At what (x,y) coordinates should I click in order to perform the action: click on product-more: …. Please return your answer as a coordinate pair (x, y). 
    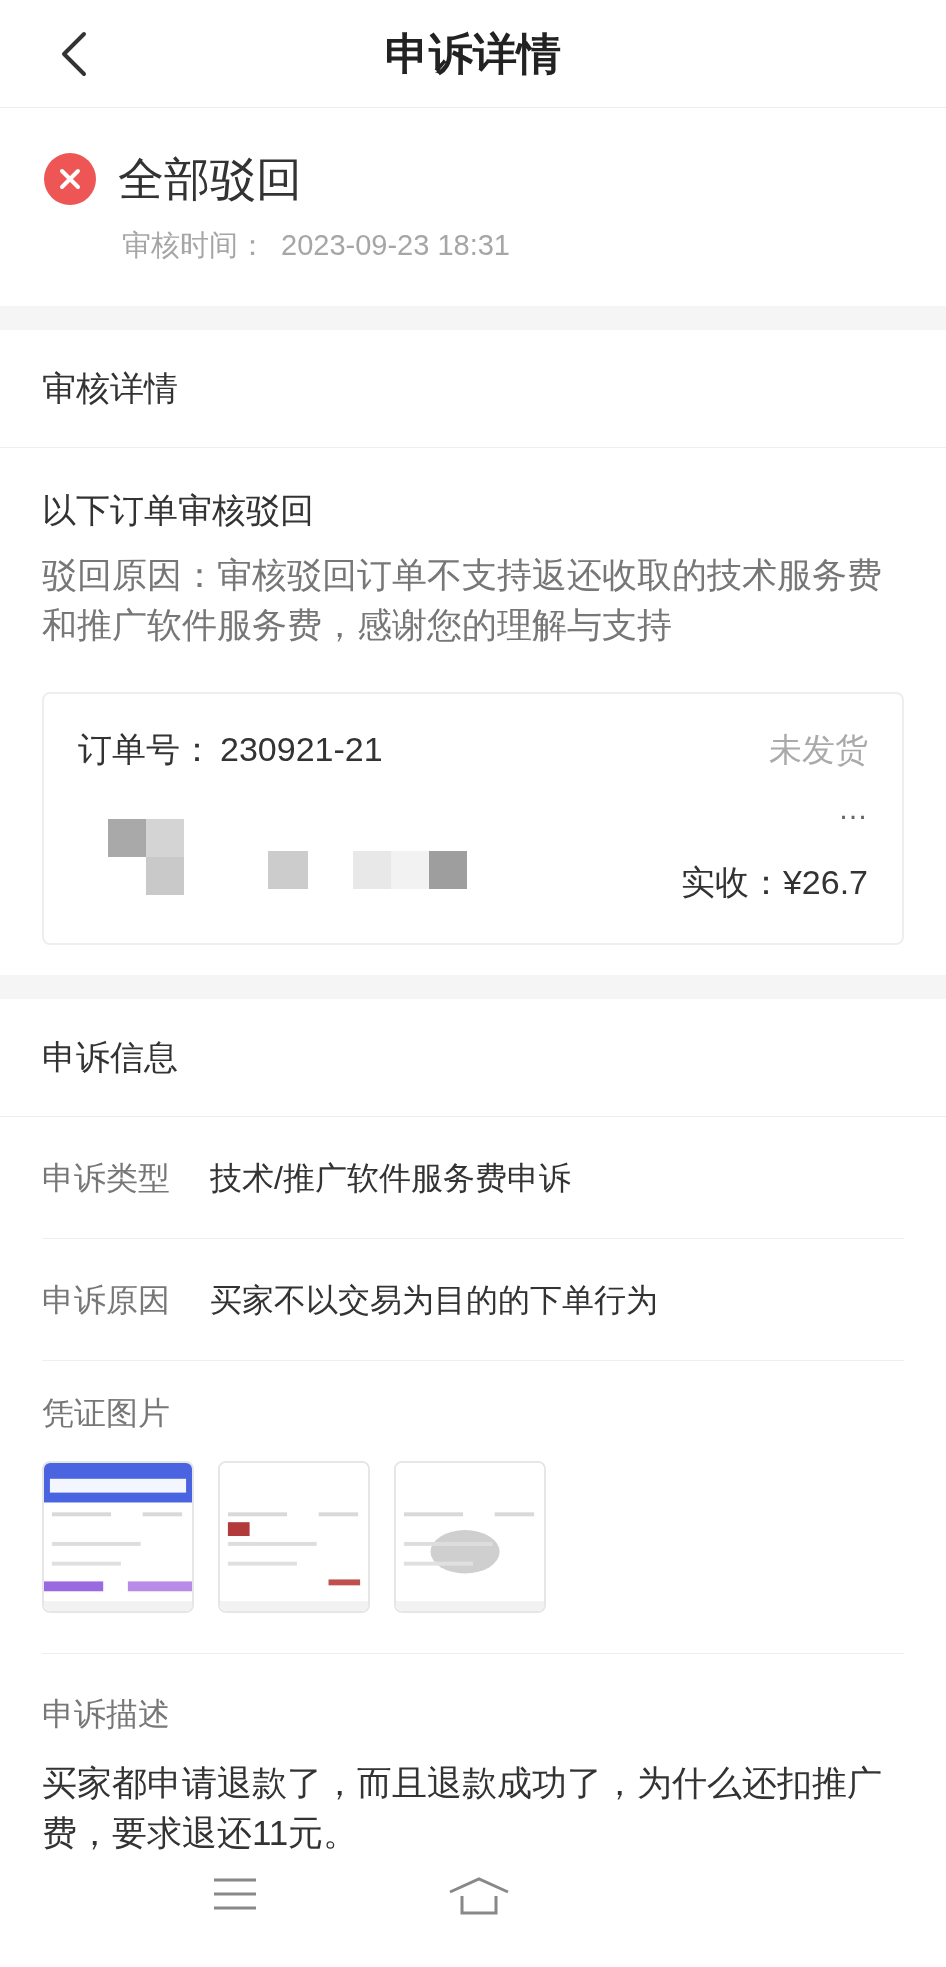
    Looking at the image, I should click on (853, 809).